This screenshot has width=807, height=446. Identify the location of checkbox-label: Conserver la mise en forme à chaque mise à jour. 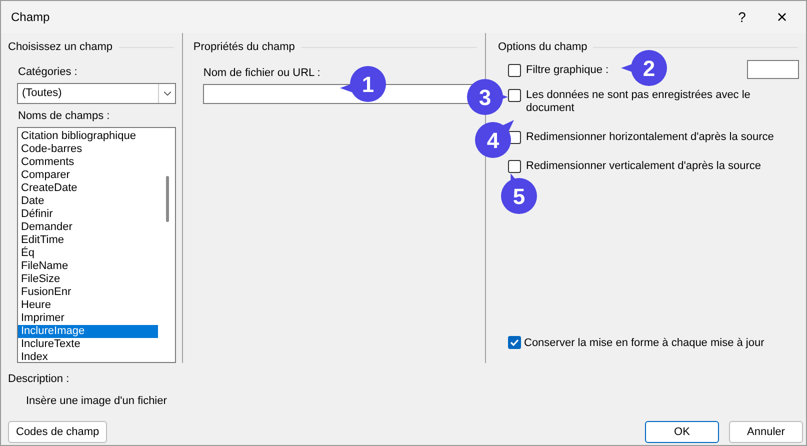
(644, 343).